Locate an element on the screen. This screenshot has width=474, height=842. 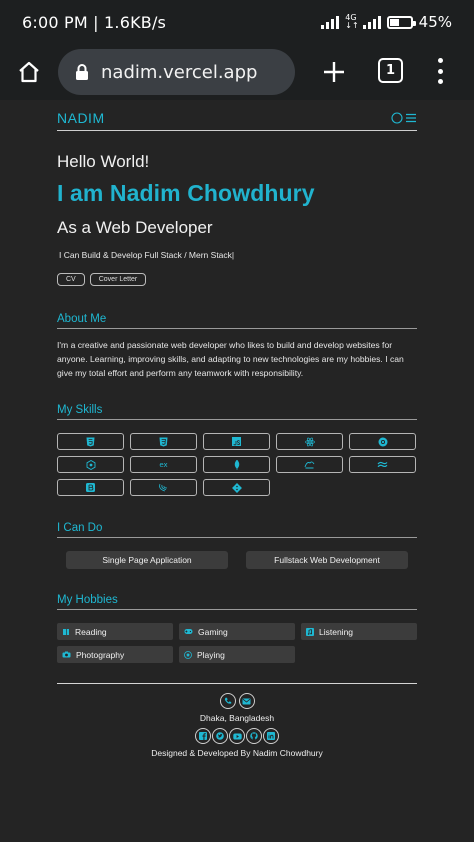
jquery-icon is located at coordinates (163, 487).